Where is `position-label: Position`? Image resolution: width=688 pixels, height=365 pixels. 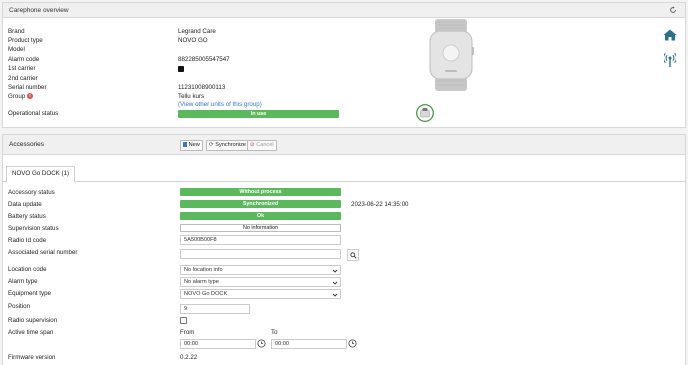
position-label: Position is located at coordinates (19, 306).